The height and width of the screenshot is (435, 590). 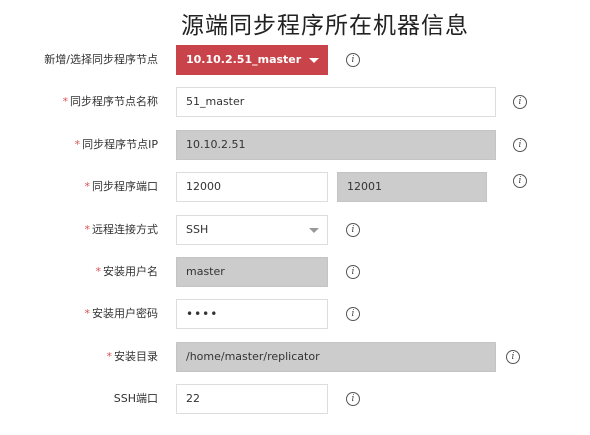 I want to click on install-dir-input: /home/master/replicator, so click(x=336, y=357).